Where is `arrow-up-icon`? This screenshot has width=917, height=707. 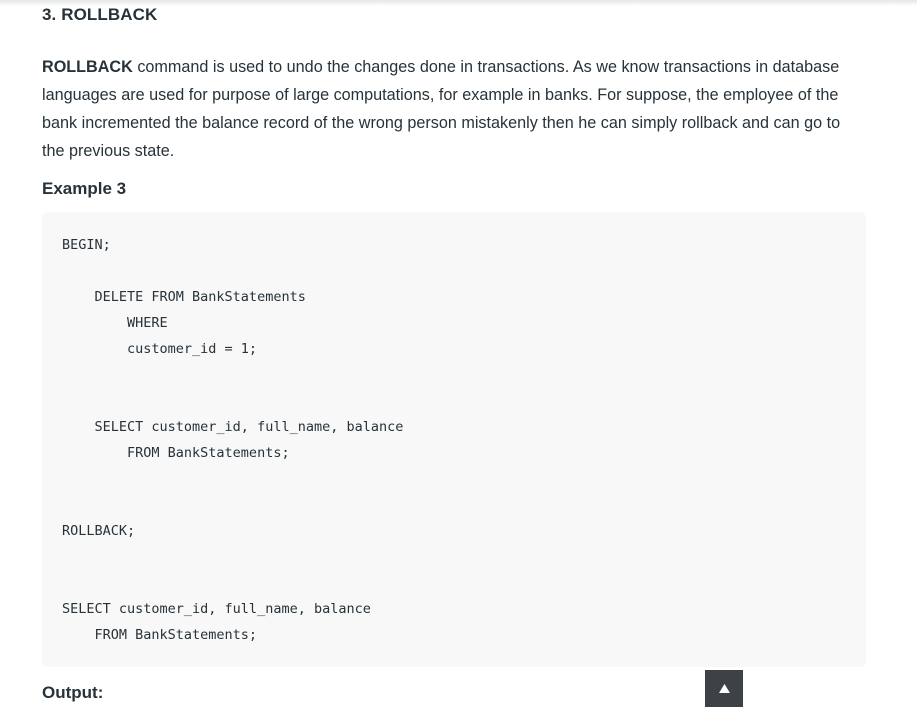 arrow-up-icon is located at coordinates (724, 688).